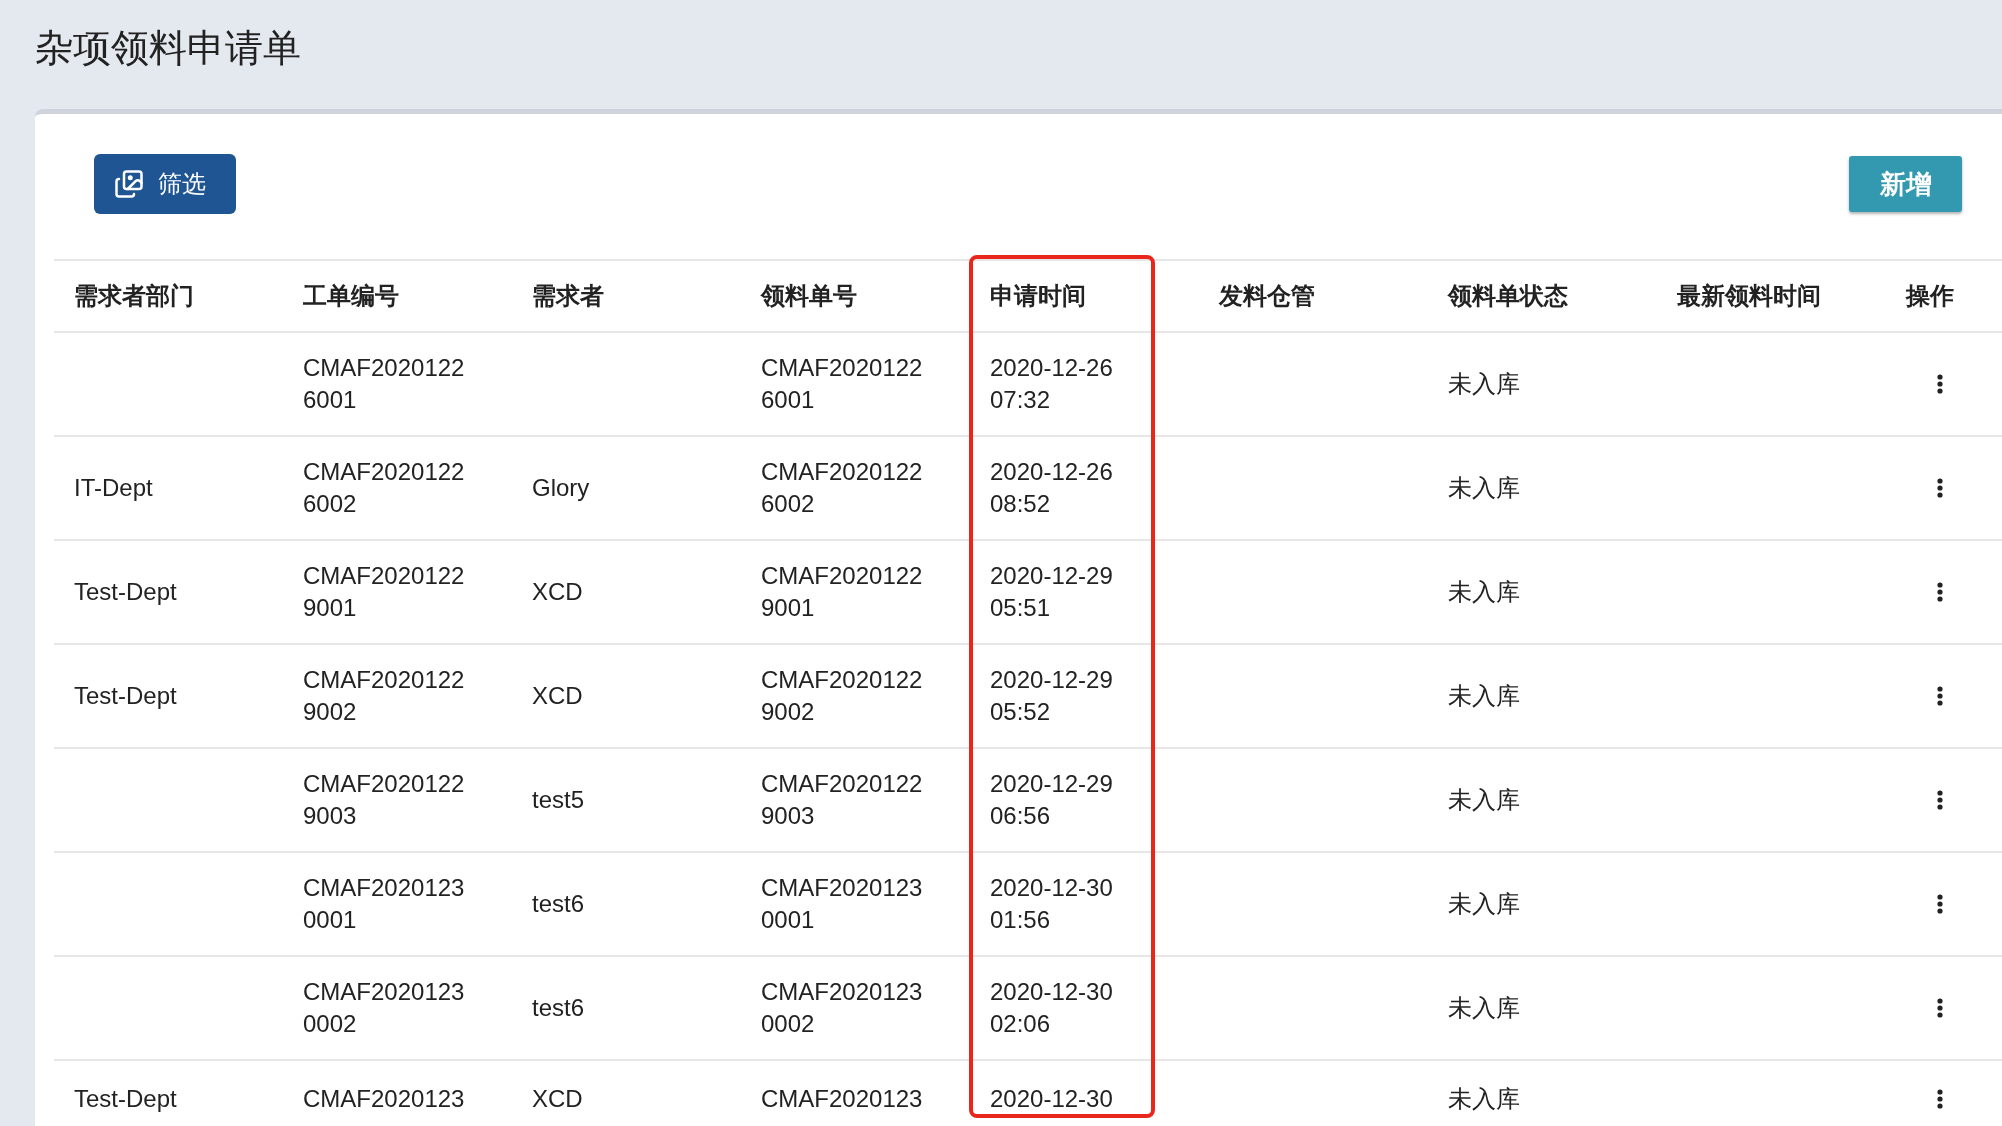  What do you see at coordinates (113, 488) in the screenshot?
I see `table-cell-text: IT-Dept` at bounding box center [113, 488].